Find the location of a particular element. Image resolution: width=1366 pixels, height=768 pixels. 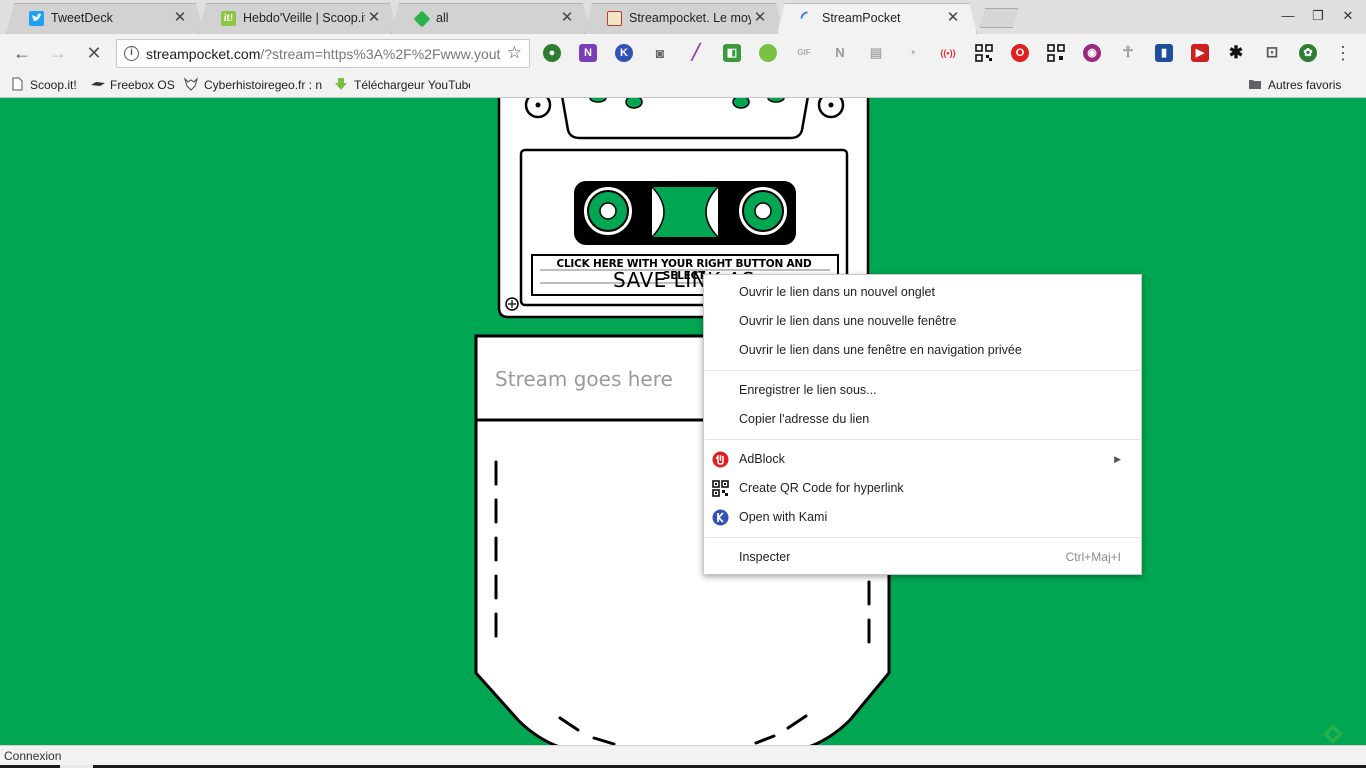

tab-title: StreamPocket is located at coordinates (861, 18).